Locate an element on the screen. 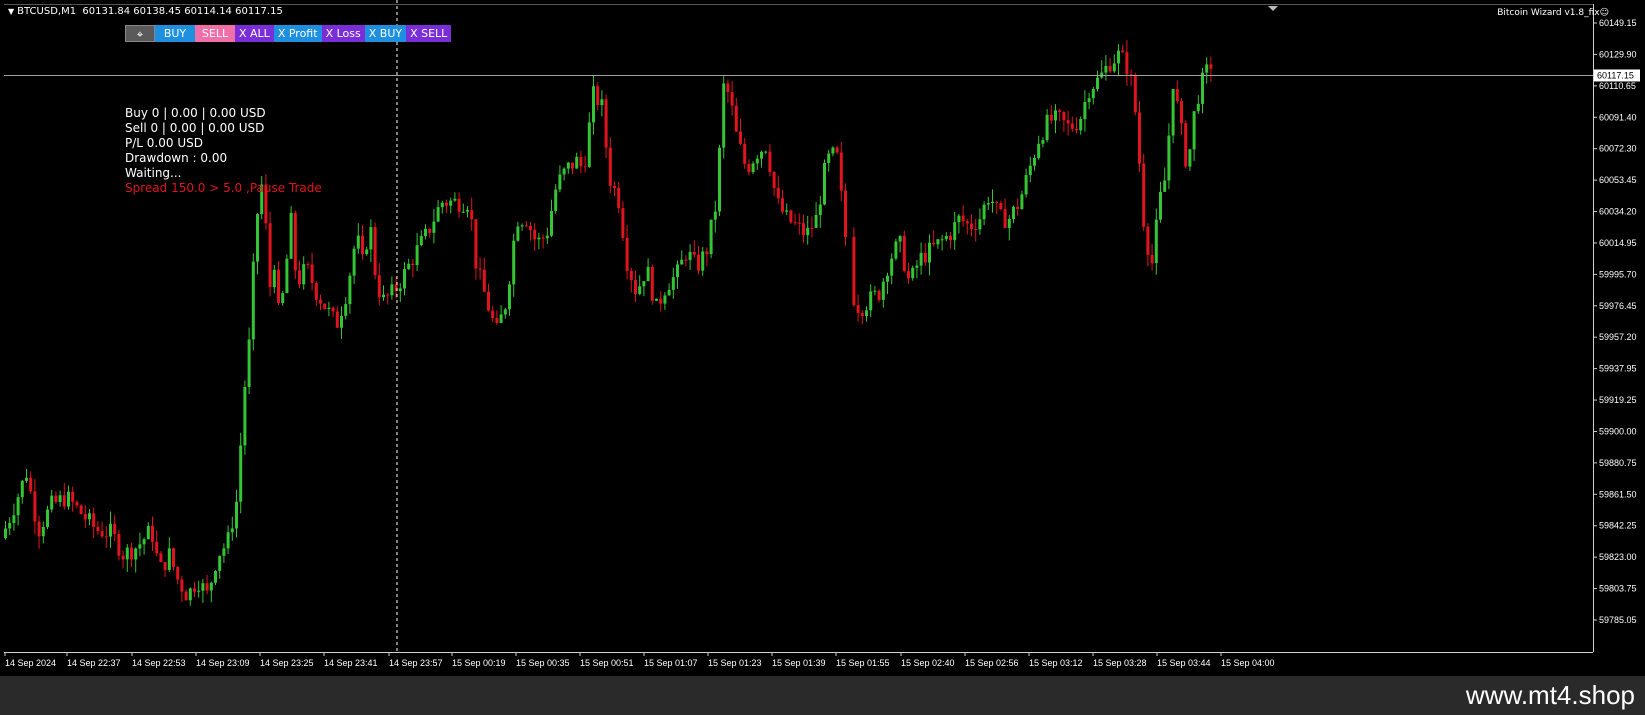 This screenshot has height=715, width=1645. close-profit-button: X Profit is located at coordinates (297, 33).